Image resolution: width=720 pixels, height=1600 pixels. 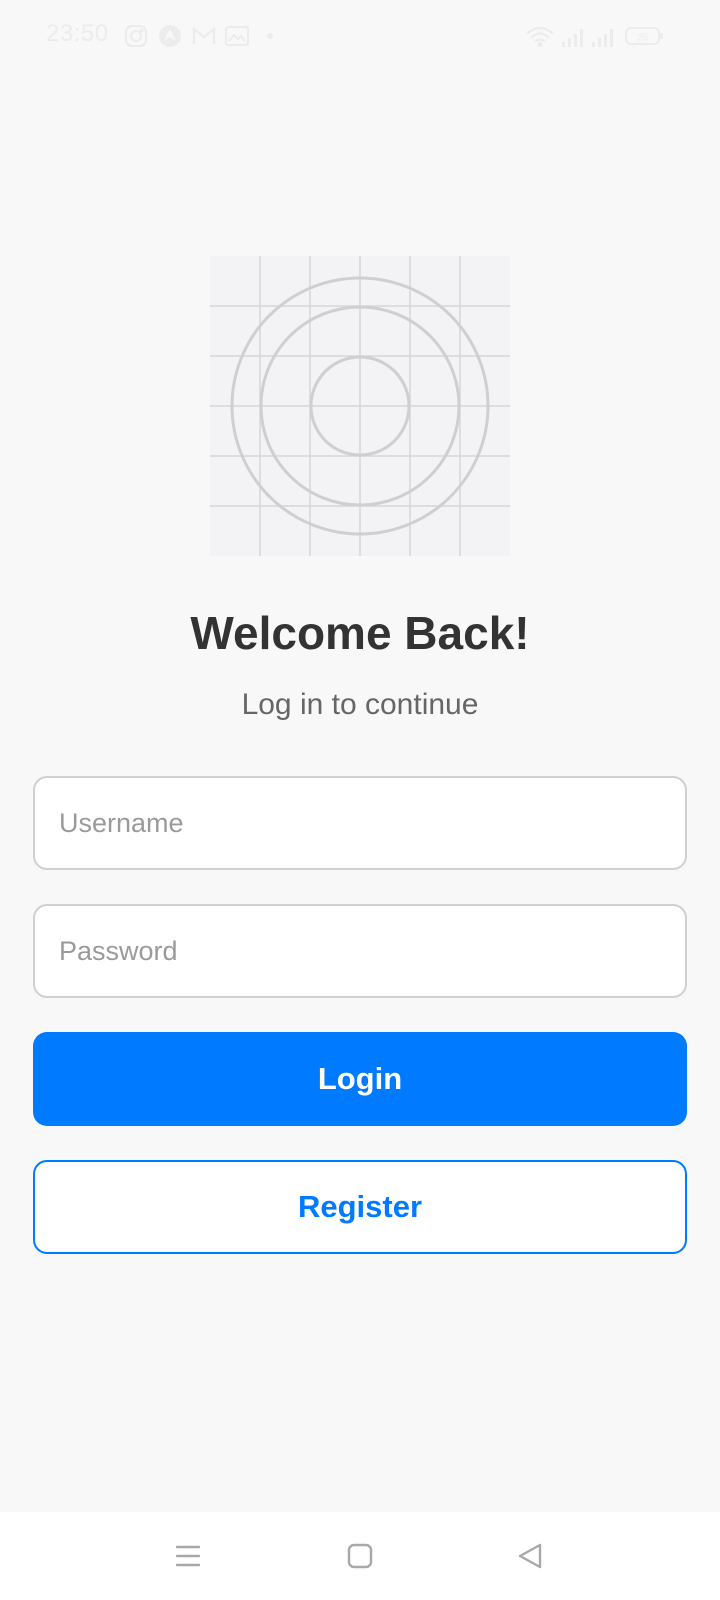 What do you see at coordinates (77, 33) in the screenshot?
I see `status-time: 23:50` at bounding box center [77, 33].